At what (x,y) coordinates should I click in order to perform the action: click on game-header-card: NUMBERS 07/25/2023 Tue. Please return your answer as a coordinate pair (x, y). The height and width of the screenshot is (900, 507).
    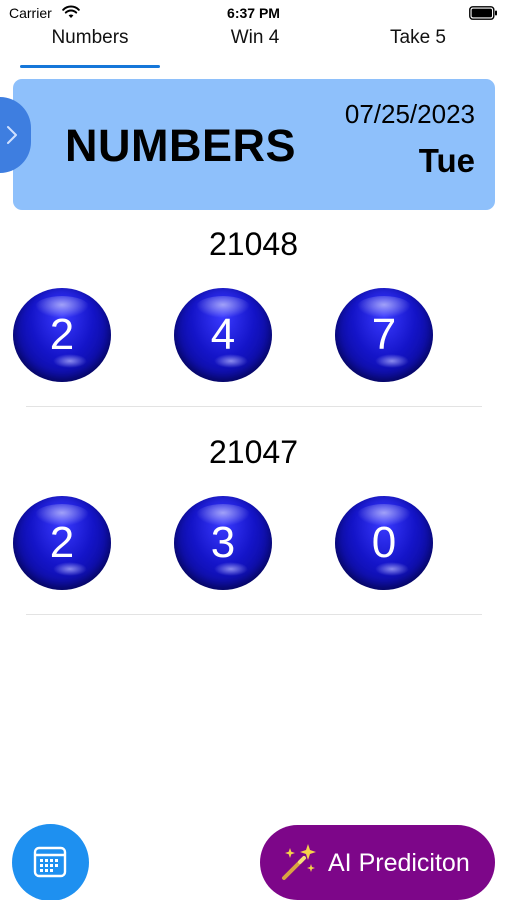
    Looking at the image, I should click on (254, 144).